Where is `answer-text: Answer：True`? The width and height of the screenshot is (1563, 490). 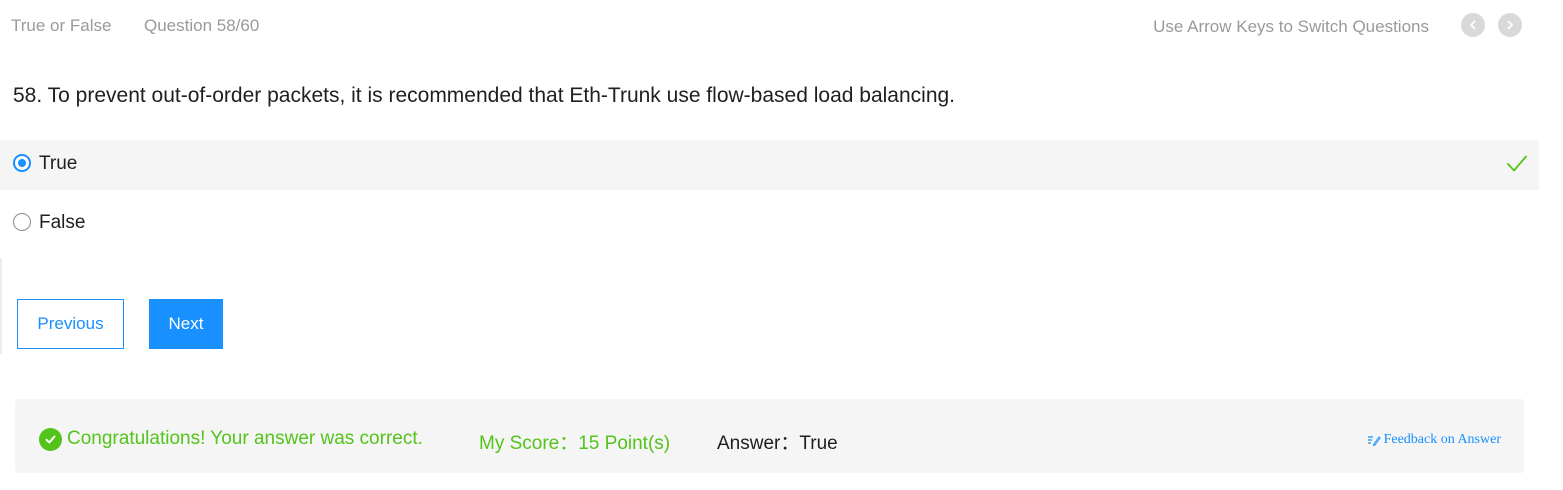
answer-text: Answer：True is located at coordinates (777, 443).